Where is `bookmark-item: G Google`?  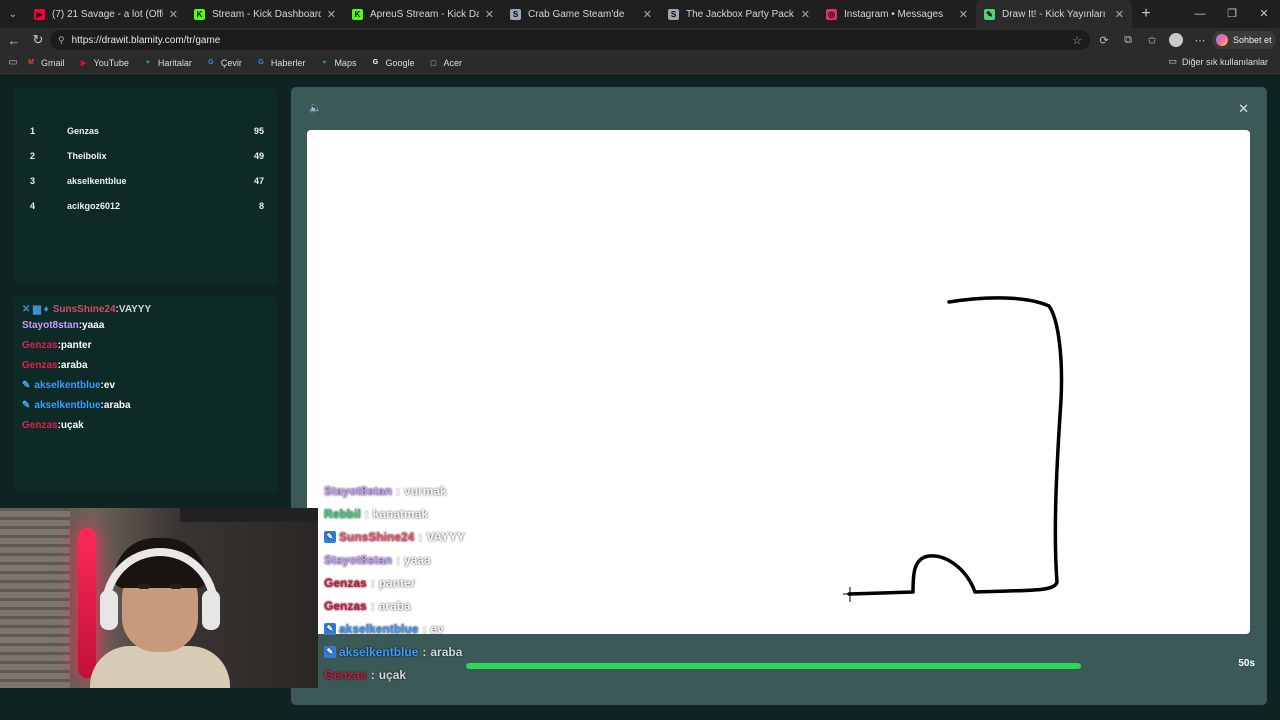 bookmark-item: G Google is located at coordinates (392, 62).